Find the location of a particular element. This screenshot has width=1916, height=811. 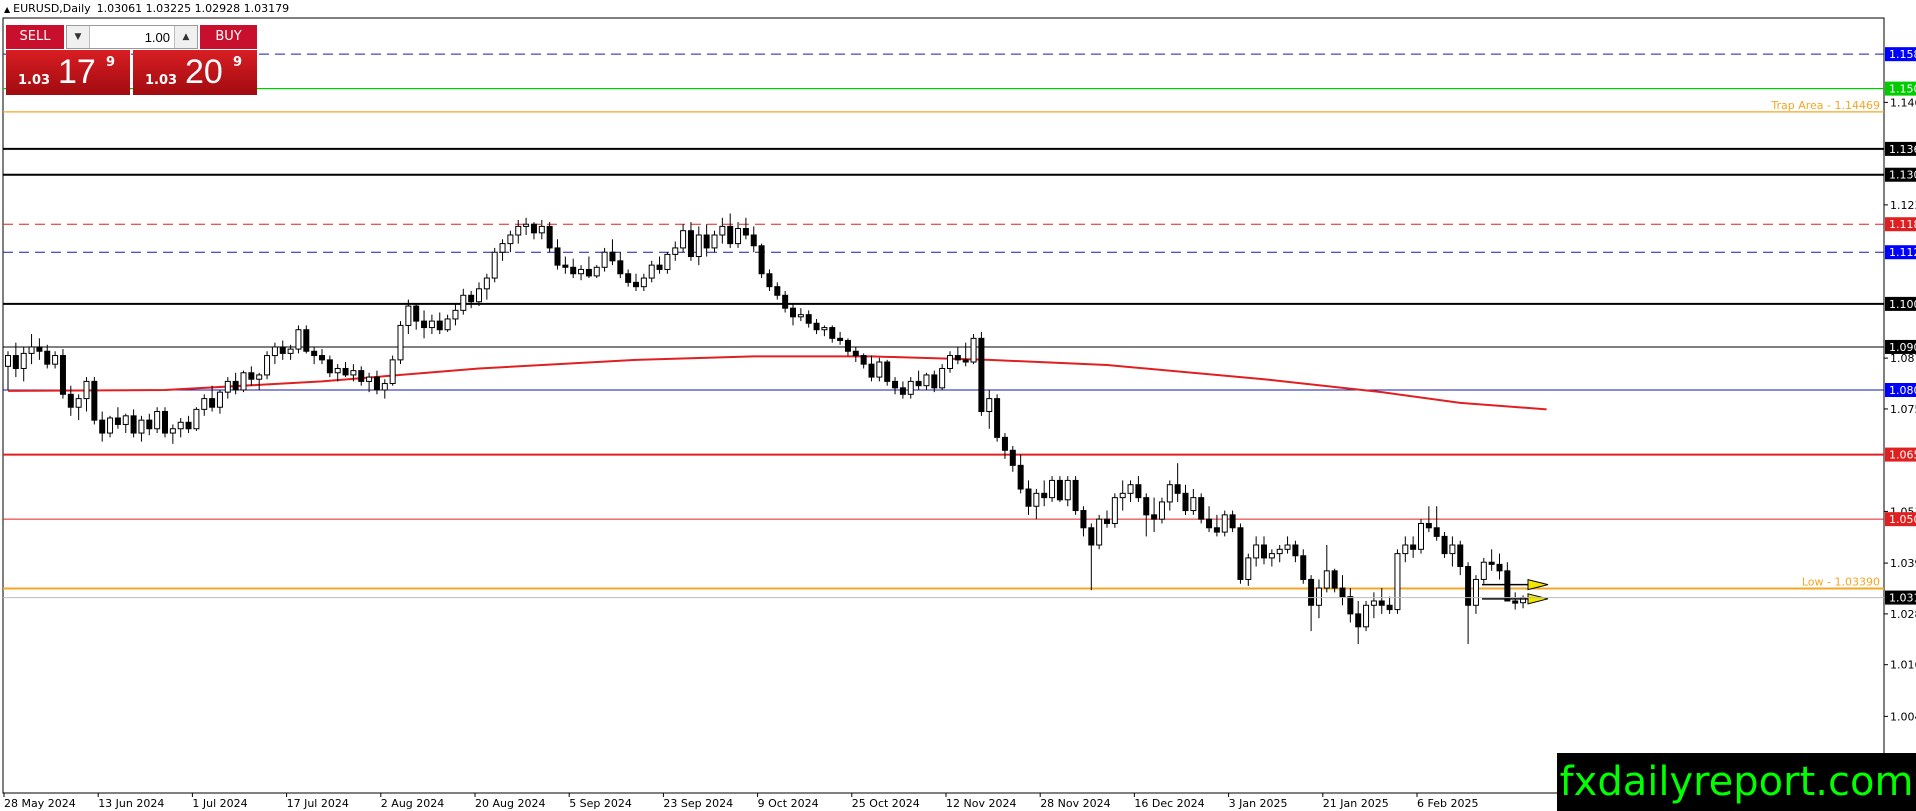

sell-price-button: 1.03 17 9 is located at coordinates (68, 72).